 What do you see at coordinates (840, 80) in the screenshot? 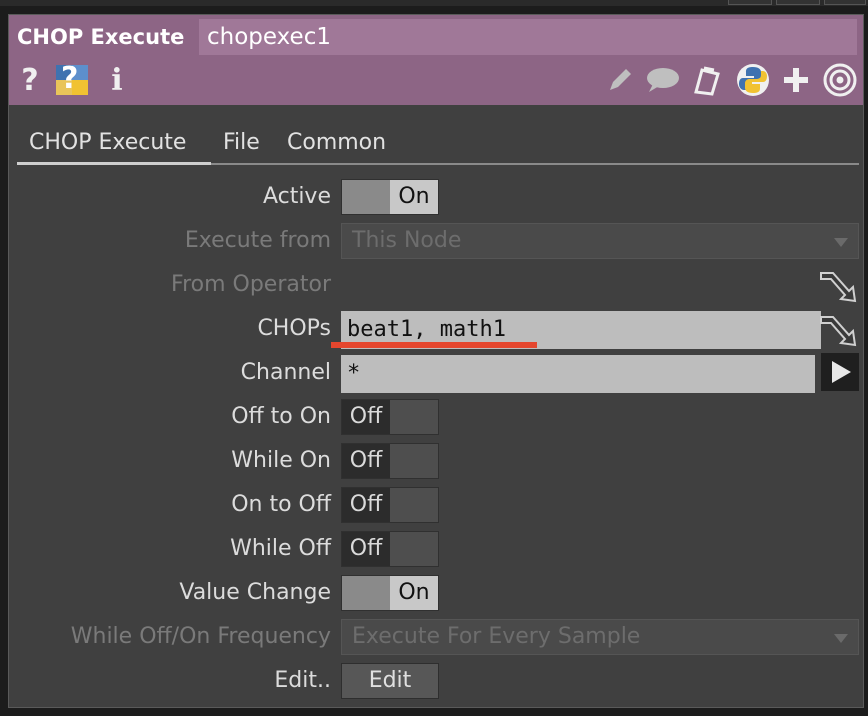
I see `target-icon` at bounding box center [840, 80].